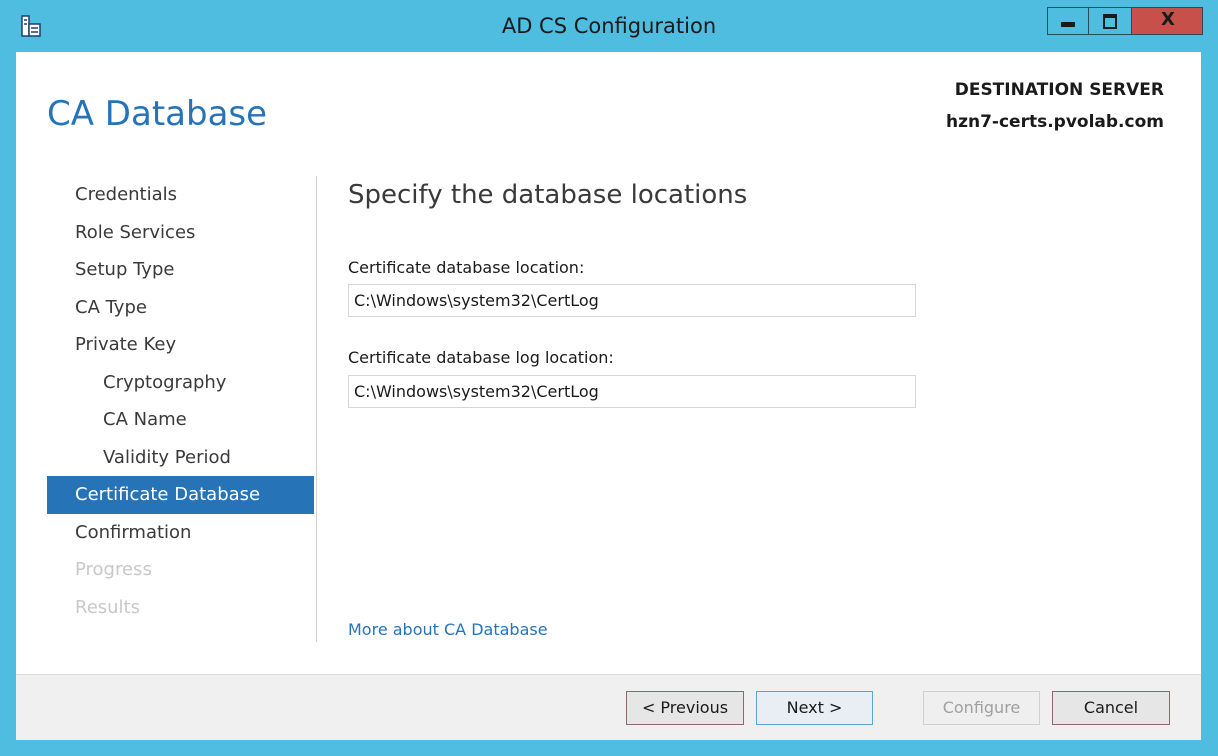 The image size is (1218, 756). What do you see at coordinates (180, 270) in the screenshot?
I see `nav-item-setup-type: Setup Type` at bounding box center [180, 270].